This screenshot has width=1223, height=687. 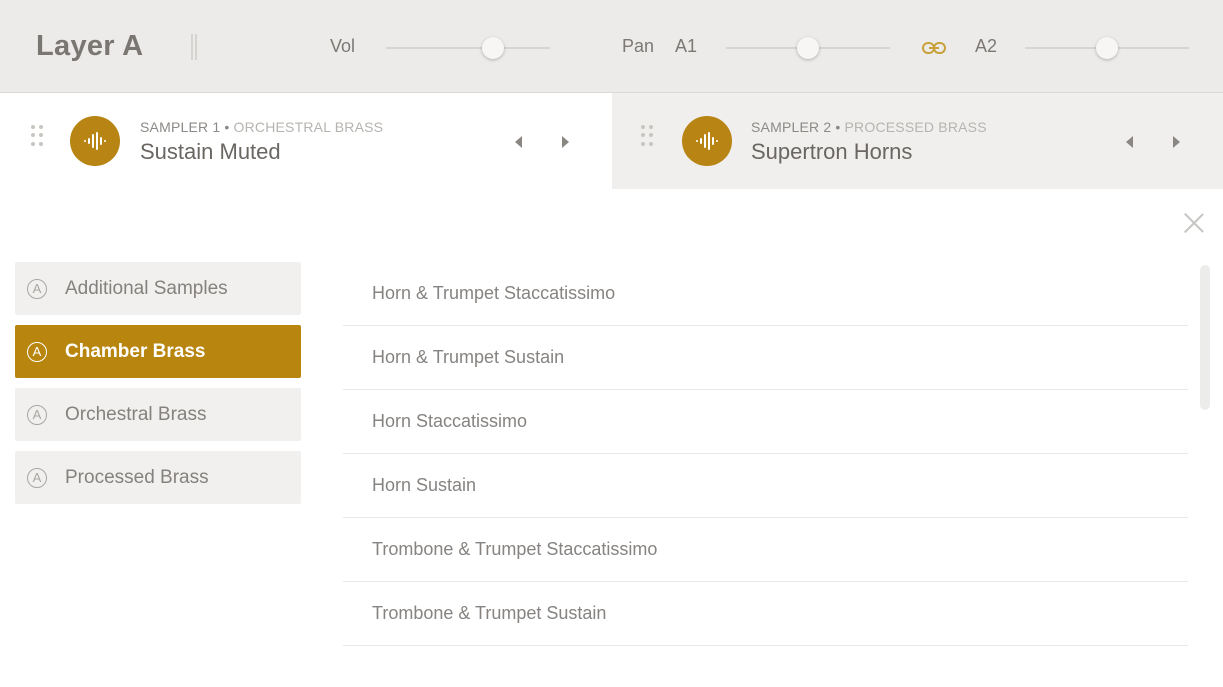 What do you see at coordinates (765, 614) in the screenshot?
I see `preset-item: Trombone & Trumpet Sustain` at bounding box center [765, 614].